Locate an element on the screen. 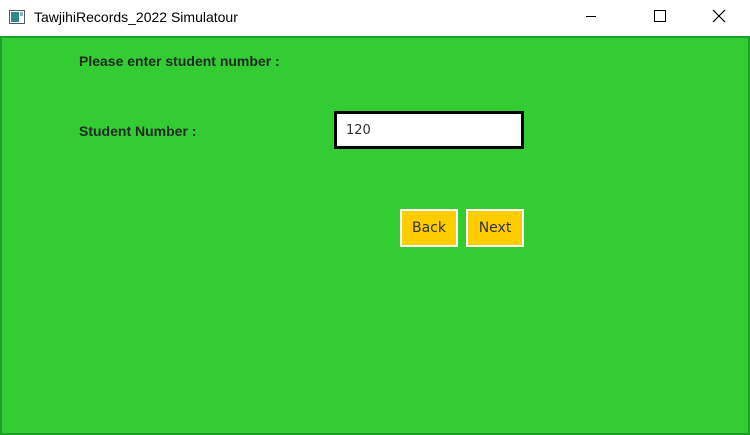 The image size is (750, 435). prompt-label: Please enter student number : is located at coordinates (179, 61).